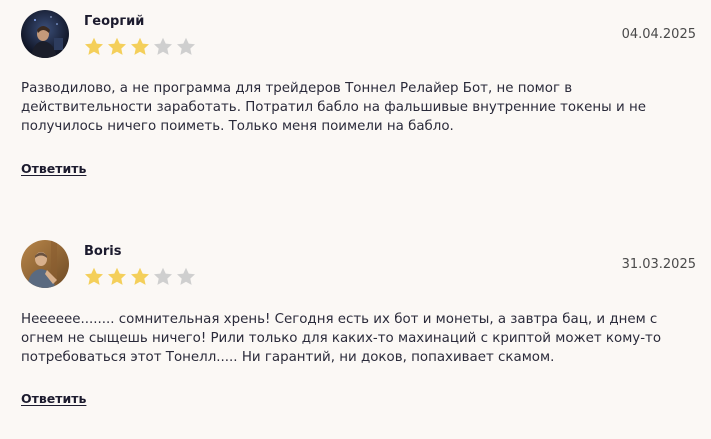 This screenshot has height=439, width=711. What do you see at coordinates (103, 251) in the screenshot?
I see `author-name: Boris` at bounding box center [103, 251].